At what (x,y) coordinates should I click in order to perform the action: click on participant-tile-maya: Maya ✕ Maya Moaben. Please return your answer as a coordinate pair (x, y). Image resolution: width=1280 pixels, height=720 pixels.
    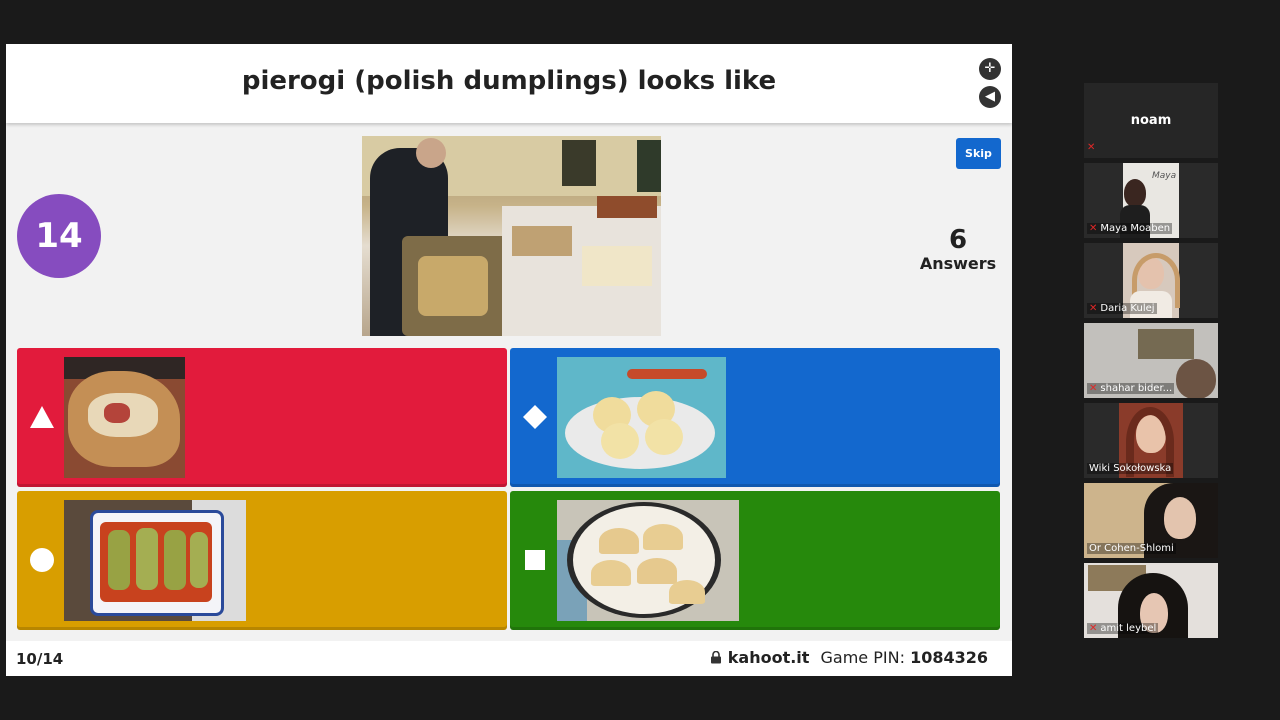
    Looking at the image, I should click on (1151, 200).